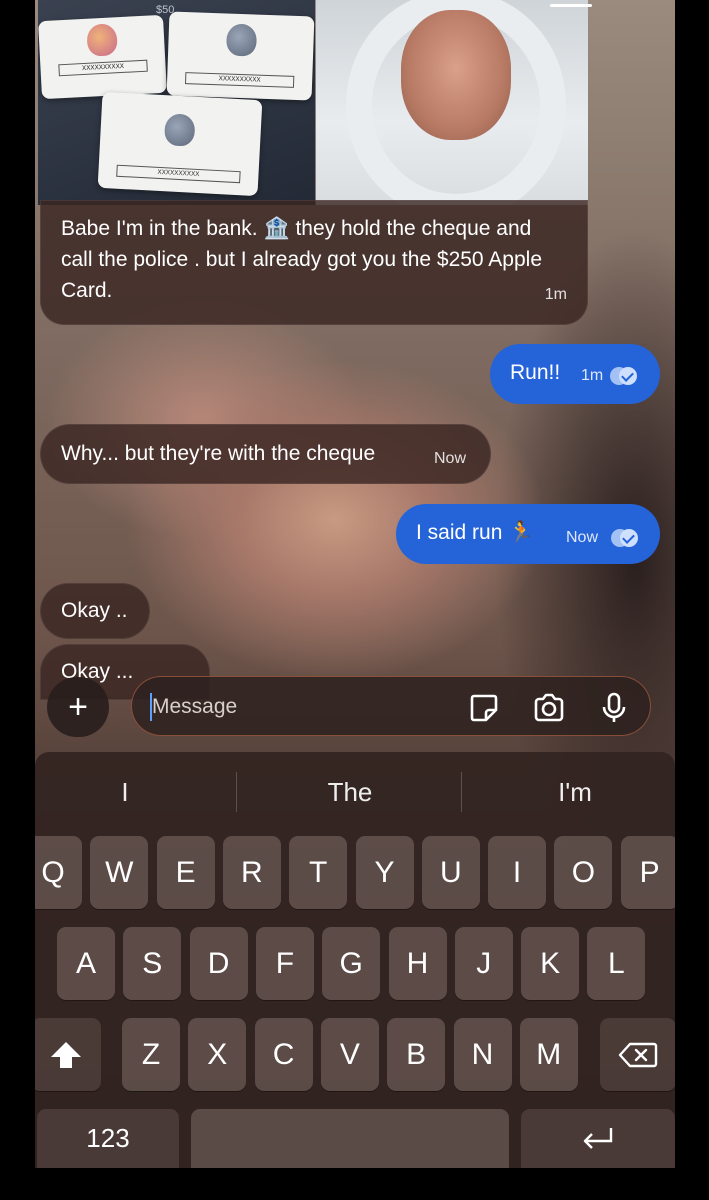 This screenshot has width=709, height=1200. What do you see at coordinates (58, 872) in the screenshot?
I see `key-q: Q` at bounding box center [58, 872].